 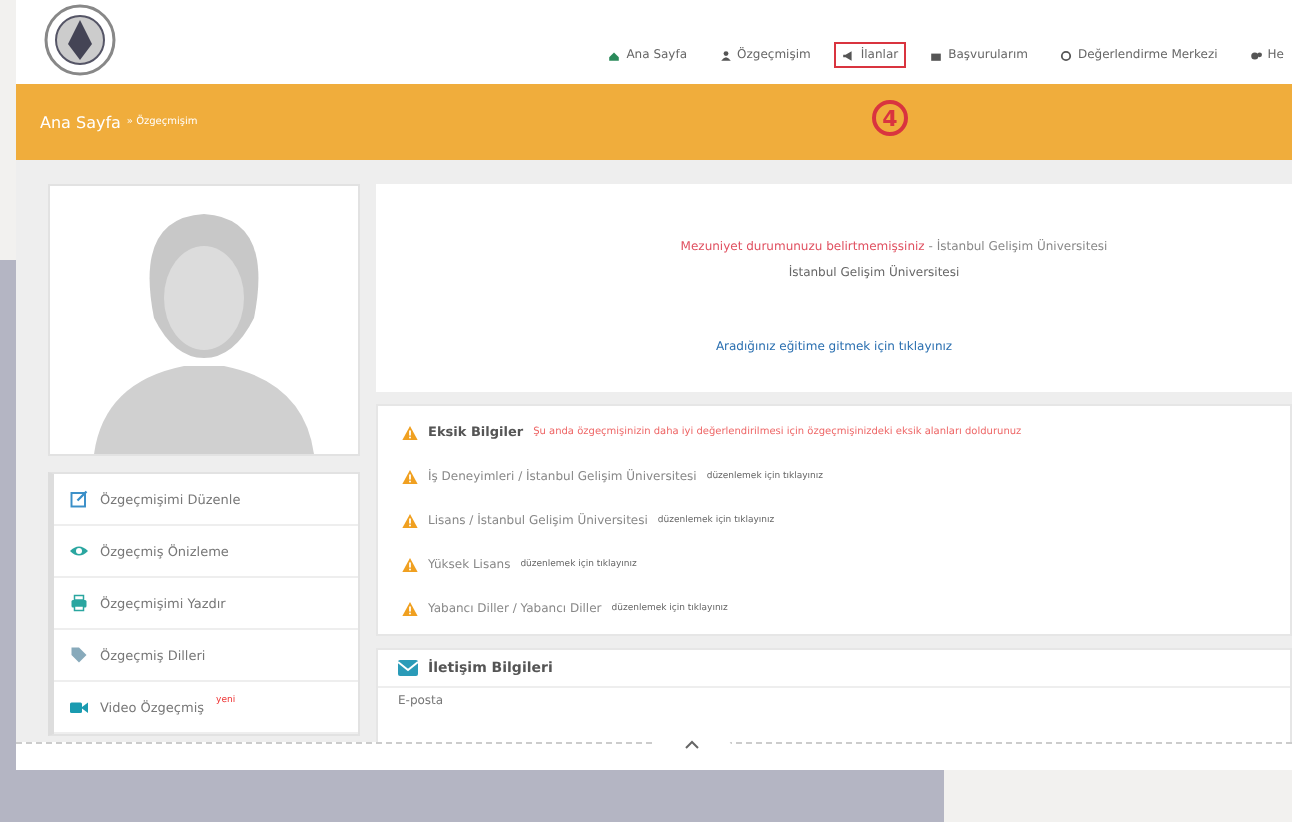 I want to click on briefcase-icon, so click(x=936, y=55).